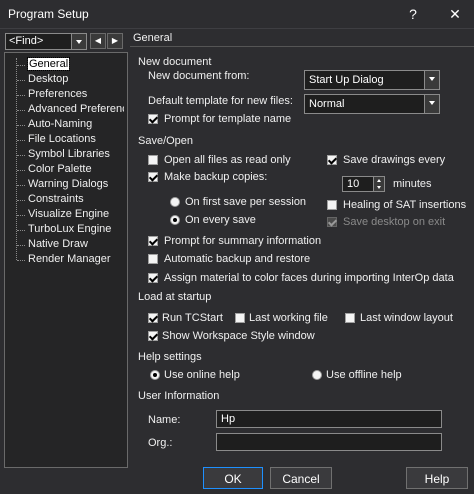  What do you see at coordinates (372, 104) in the screenshot?
I see `default-template-select: Normal` at bounding box center [372, 104].